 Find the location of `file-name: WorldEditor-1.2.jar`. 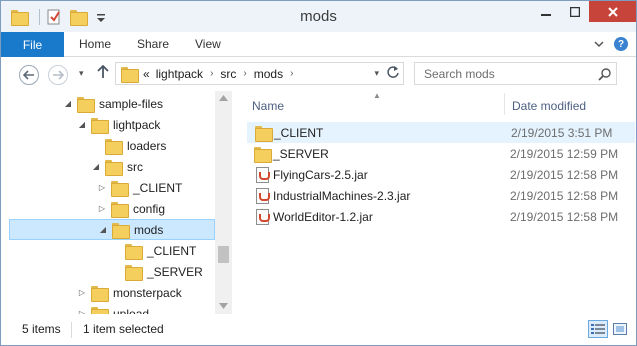

file-name: WorldEditor-1.2.jar is located at coordinates (323, 216).